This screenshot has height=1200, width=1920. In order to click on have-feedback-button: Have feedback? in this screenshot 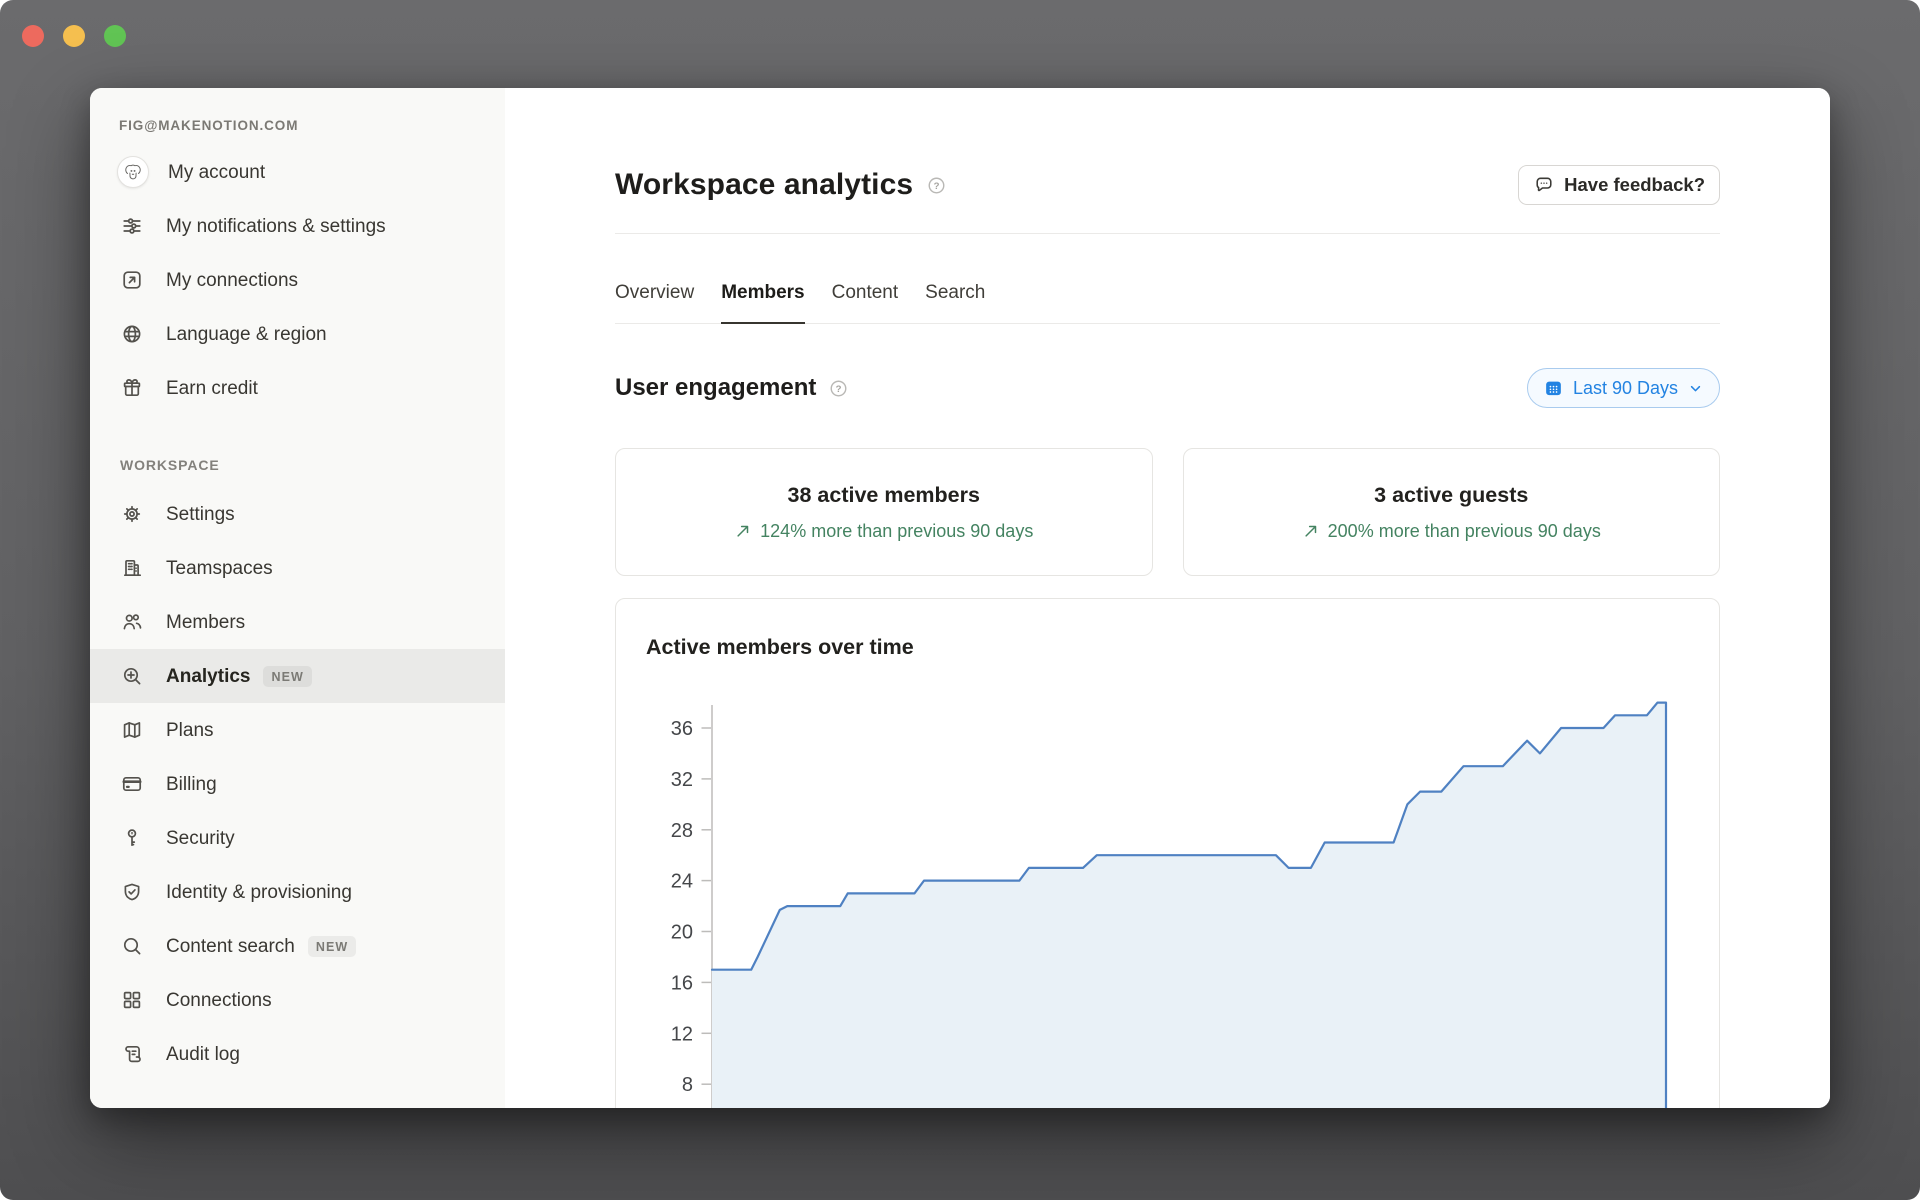, I will do `click(1619, 185)`.